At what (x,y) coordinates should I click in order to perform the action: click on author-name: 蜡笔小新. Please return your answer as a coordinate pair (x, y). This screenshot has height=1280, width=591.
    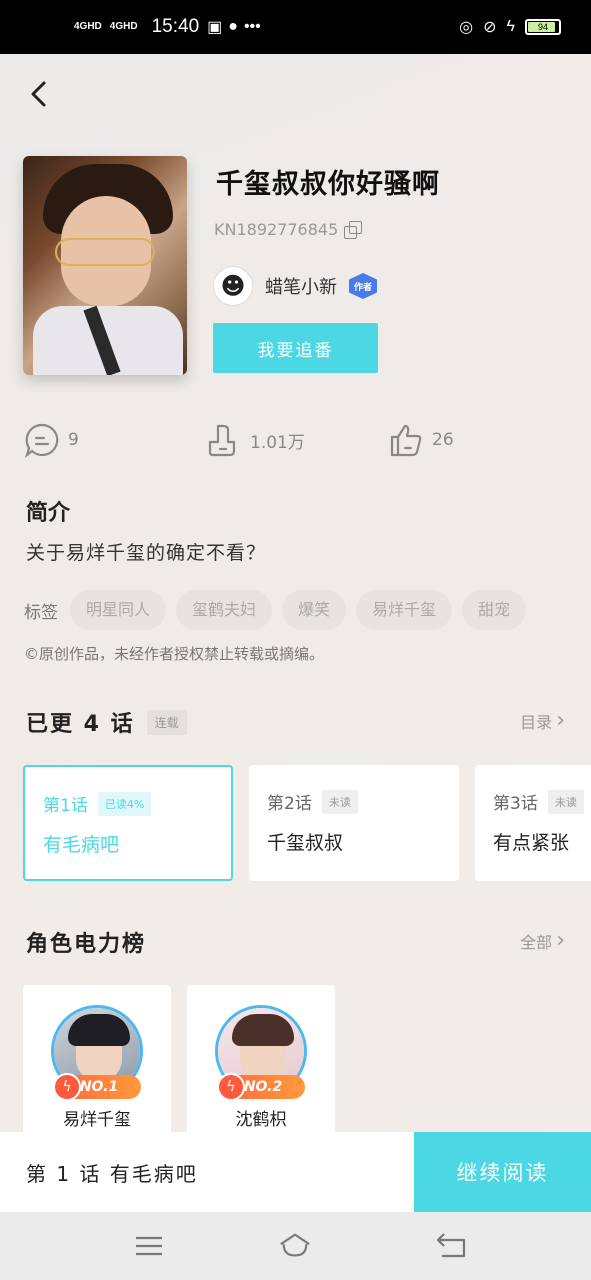
    Looking at the image, I should click on (301, 286).